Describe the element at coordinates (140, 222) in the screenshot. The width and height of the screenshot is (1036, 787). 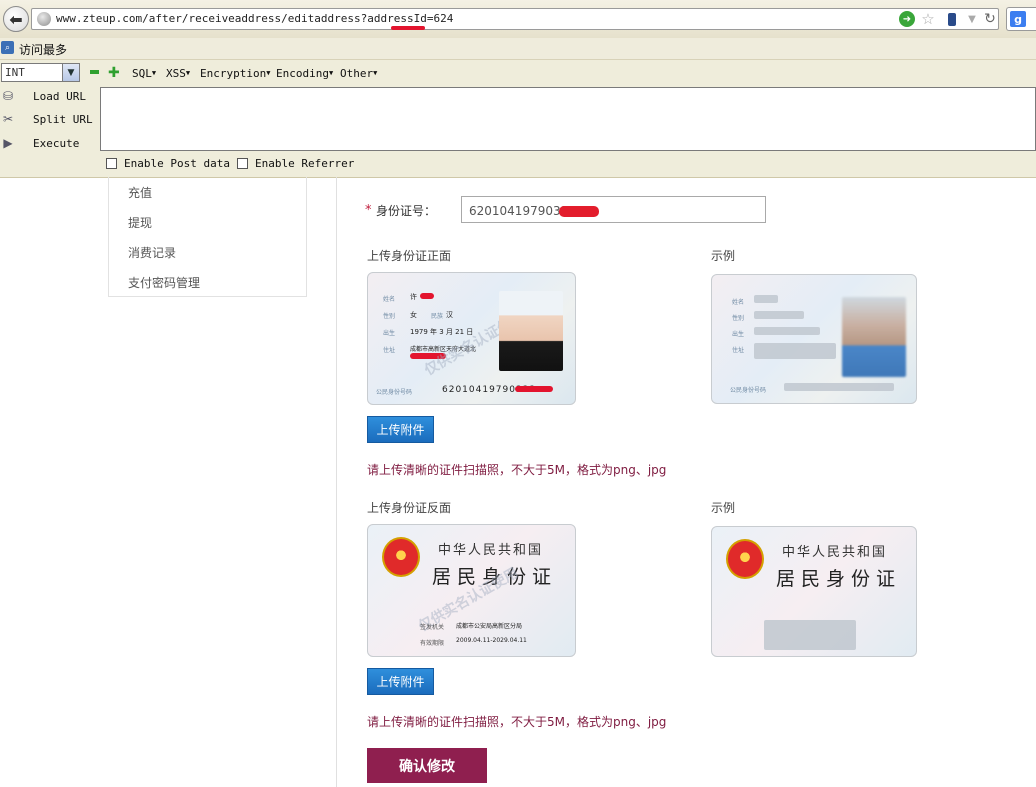
I see `sidebar-item-withdraw: 提现` at that location.